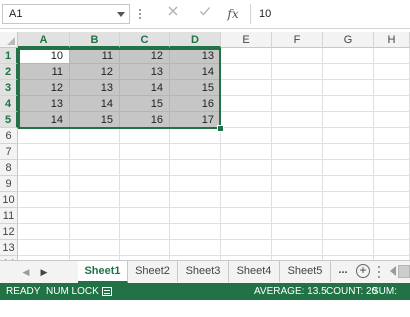 The image size is (410, 317). I want to click on cell-c10, so click(145, 200).